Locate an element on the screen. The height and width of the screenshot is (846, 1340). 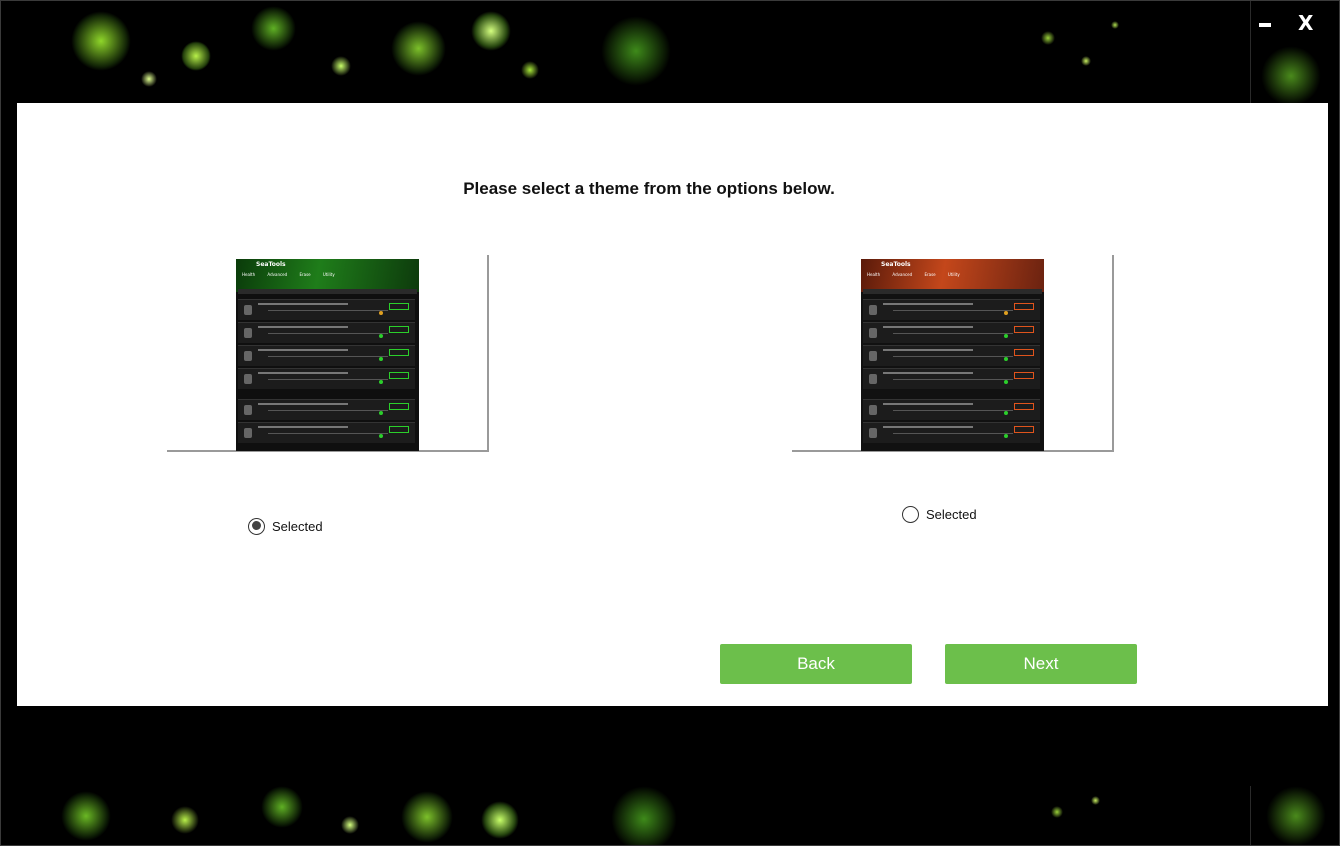
green-theme-screenshot: SeaTools Health Advanced Erase Utility is located at coordinates (327, 355).